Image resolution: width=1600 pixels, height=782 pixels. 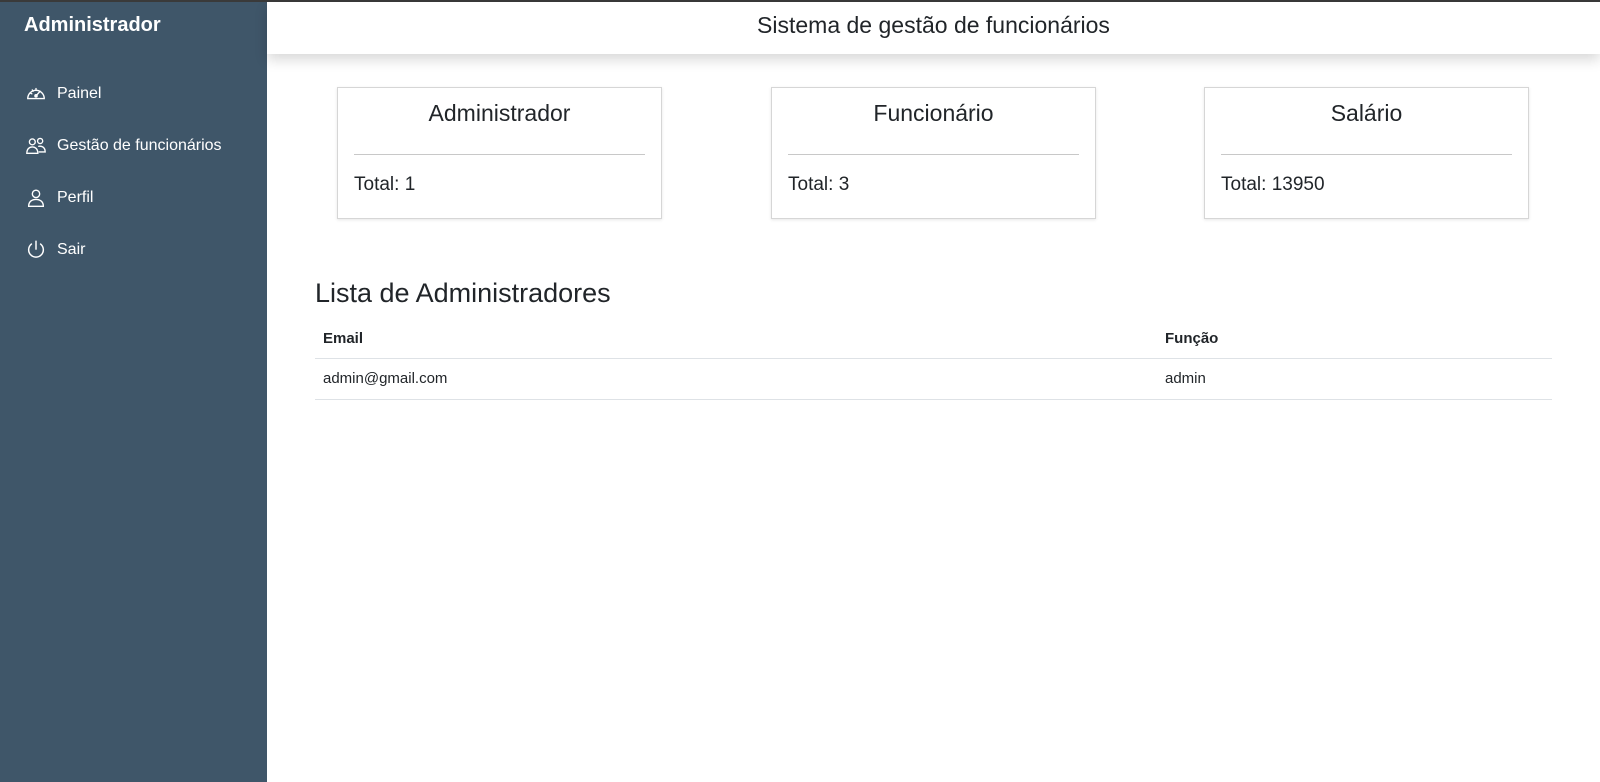 I want to click on speedometer-icon, so click(x=36, y=94).